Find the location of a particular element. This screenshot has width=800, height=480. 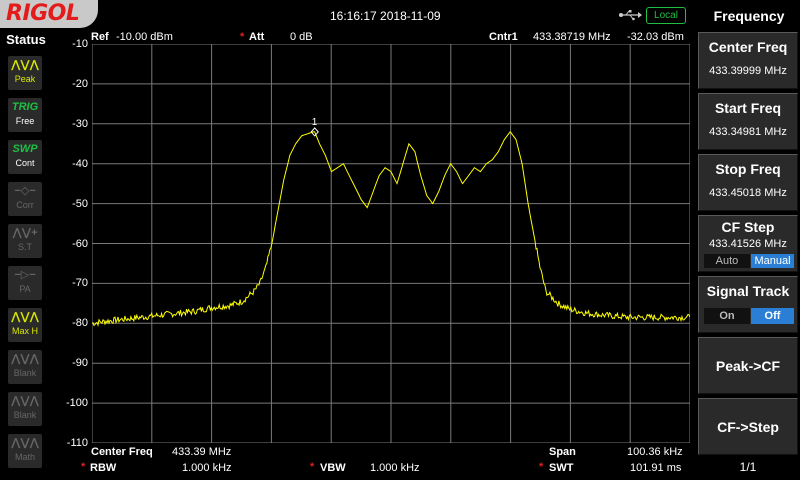

rbw-label: RBW is located at coordinates (103, 468).